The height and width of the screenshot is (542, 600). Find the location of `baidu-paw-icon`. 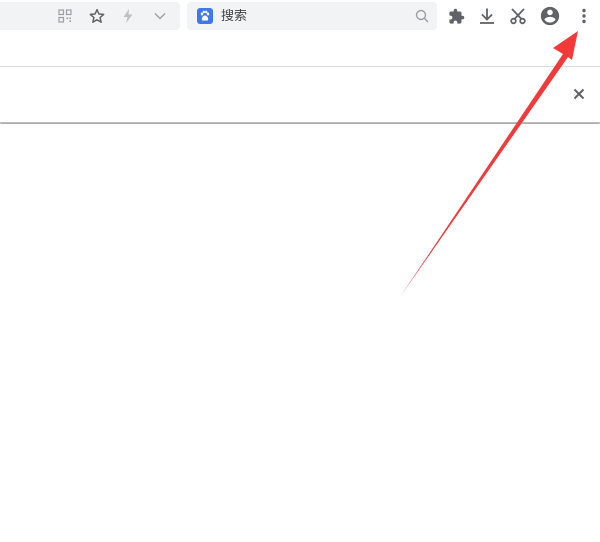

baidu-paw-icon is located at coordinates (205, 16).